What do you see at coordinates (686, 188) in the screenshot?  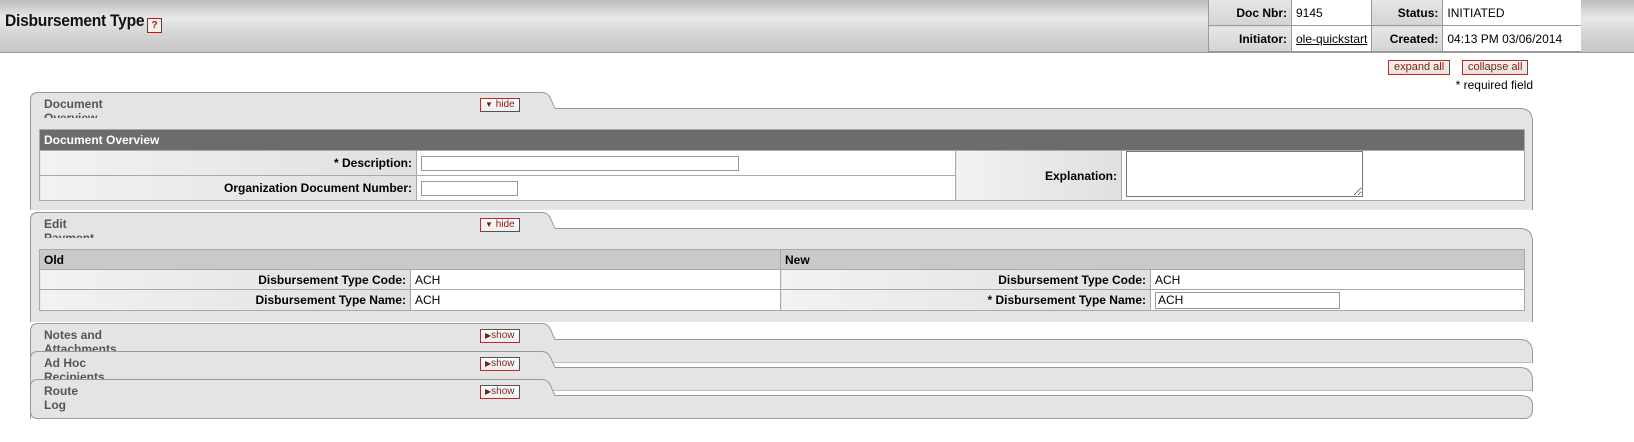 I see `org-doc-number-cell` at bounding box center [686, 188].